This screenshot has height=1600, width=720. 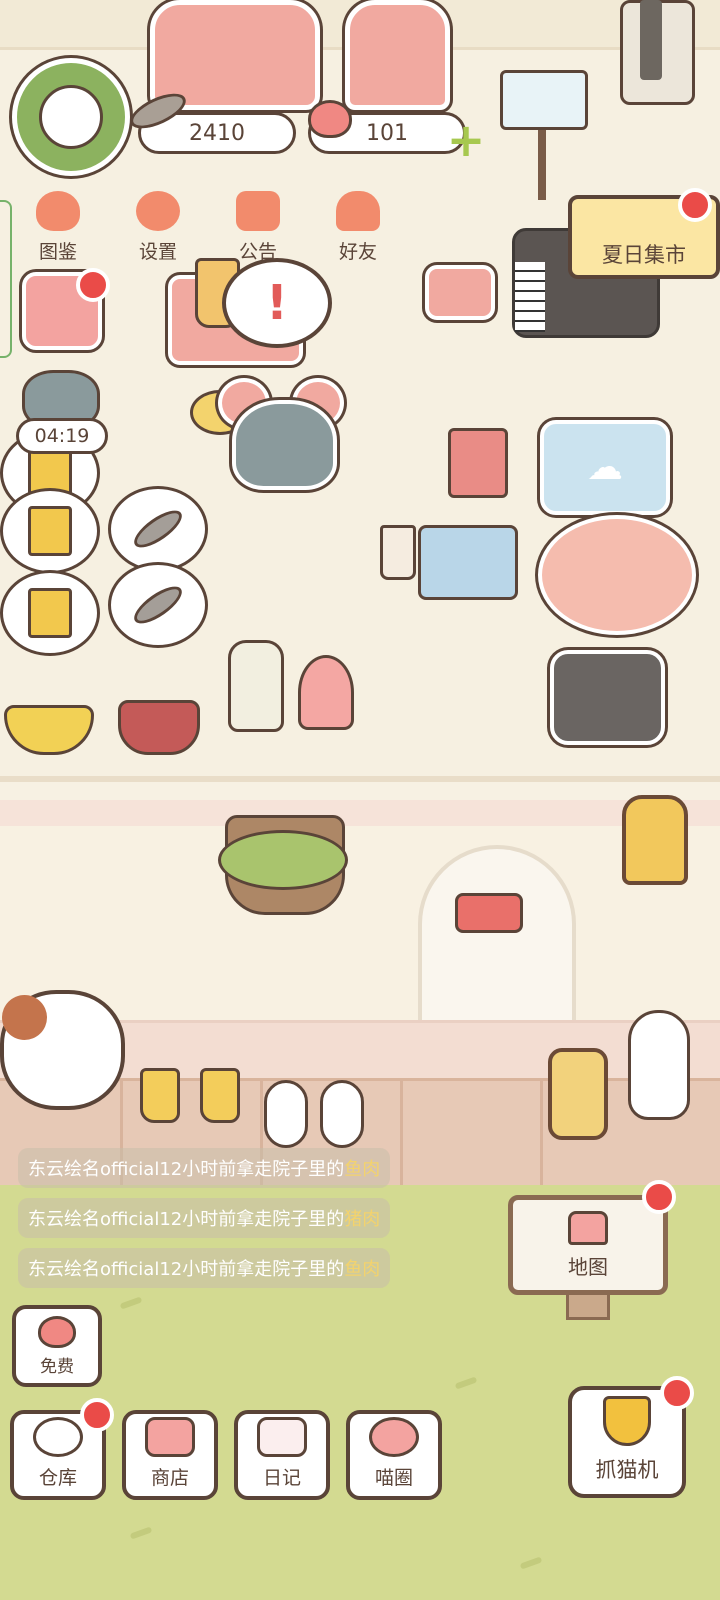 What do you see at coordinates (659, 1197) in the screenshot?
I see `map-badge` at bounding box center [659, 1197].